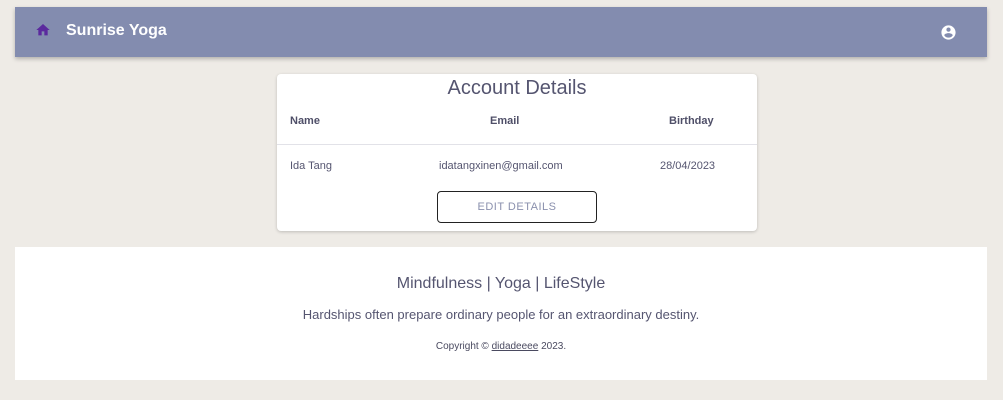 This screenshot has height=400, width=1003. I want to click on cell-birthday: 28/04/2023, so click(688, 166).